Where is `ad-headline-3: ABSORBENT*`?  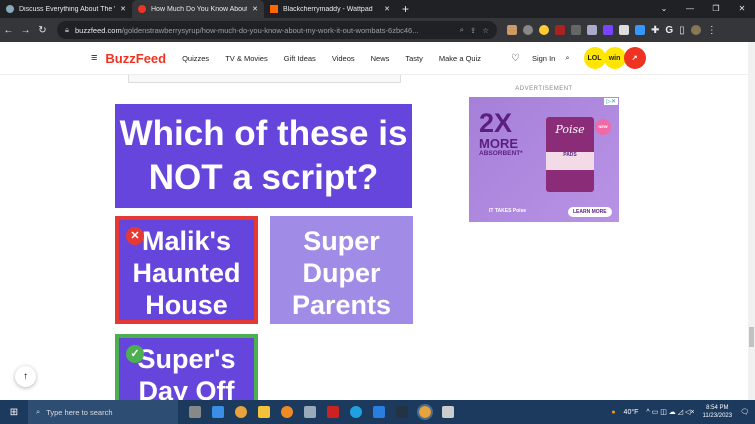 ad-headline-3: ABSORBENT* is located at coordinates (501, 153).